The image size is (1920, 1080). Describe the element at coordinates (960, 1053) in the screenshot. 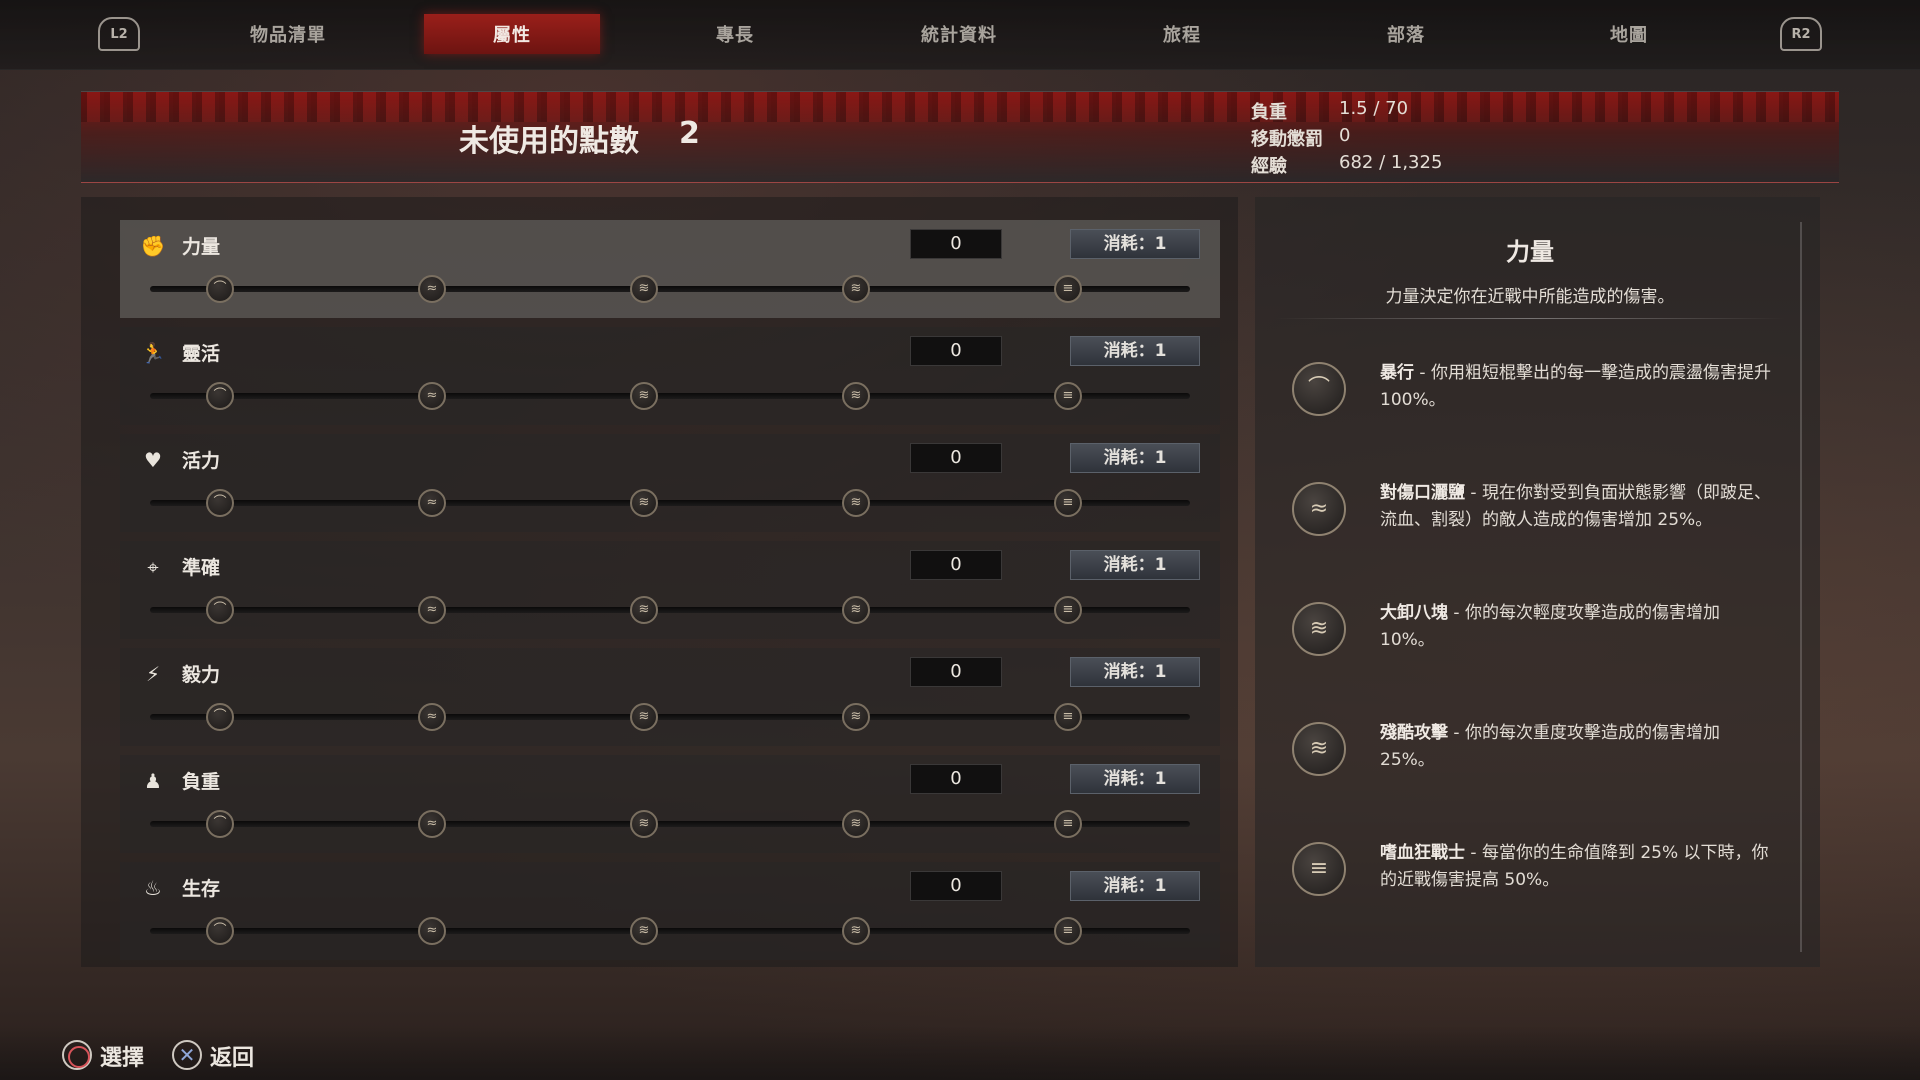

I see `button-prompts-bar` at that location.